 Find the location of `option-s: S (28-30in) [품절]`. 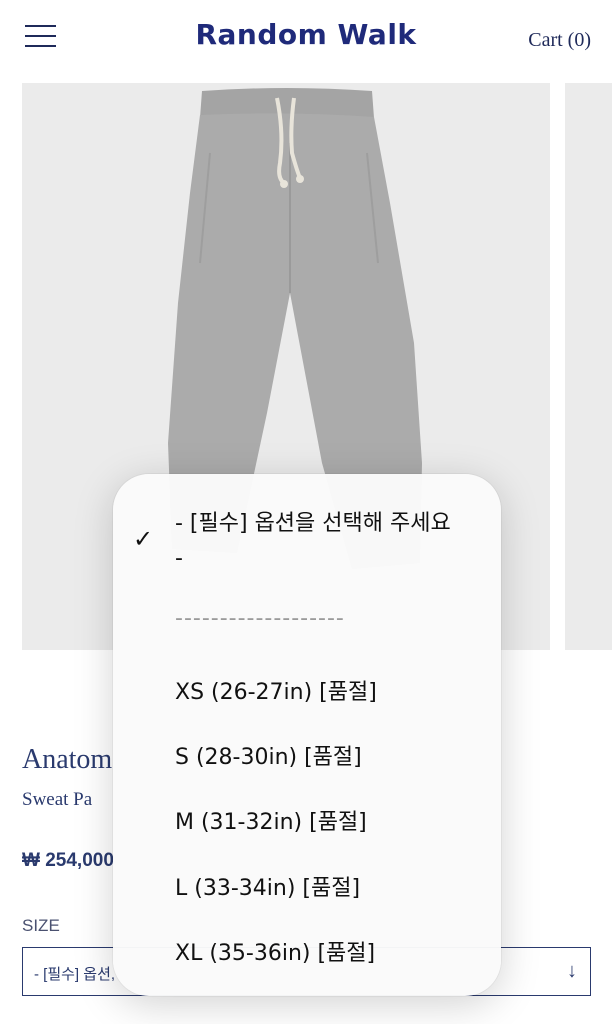

option-s: S (28-30in) [품절] is located at coordinates (268, 755).